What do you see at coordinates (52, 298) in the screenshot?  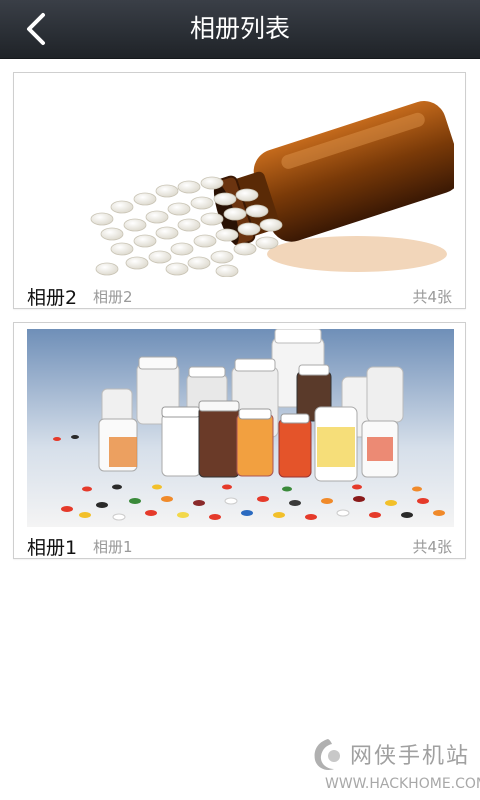 I see `album-name: 相册2` at bounding box center [52, 298].